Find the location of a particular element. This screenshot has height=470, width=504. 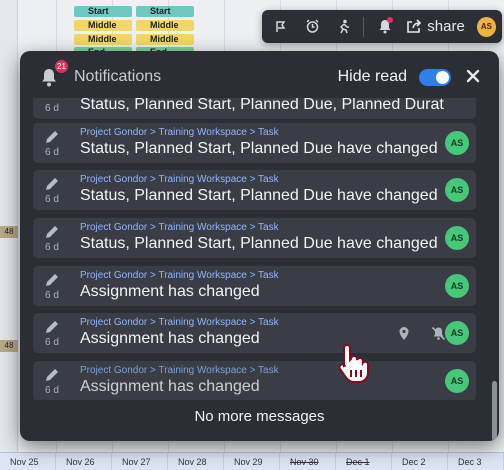

hide-read-toggle is located at coordinates (435, 77).